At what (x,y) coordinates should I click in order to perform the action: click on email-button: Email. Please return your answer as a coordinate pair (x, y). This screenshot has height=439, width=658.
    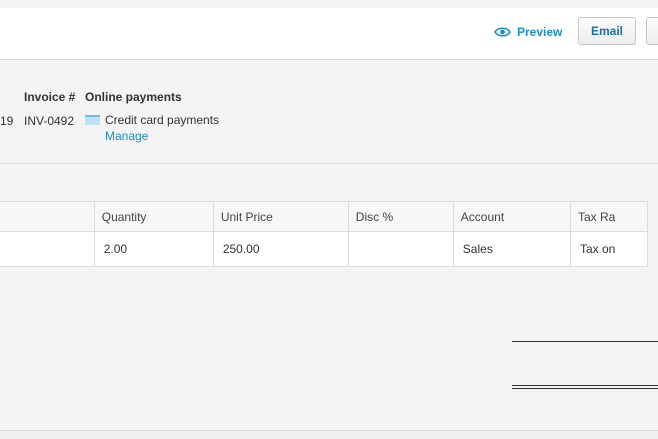
    Looking at the image, I should click on (607, 31).